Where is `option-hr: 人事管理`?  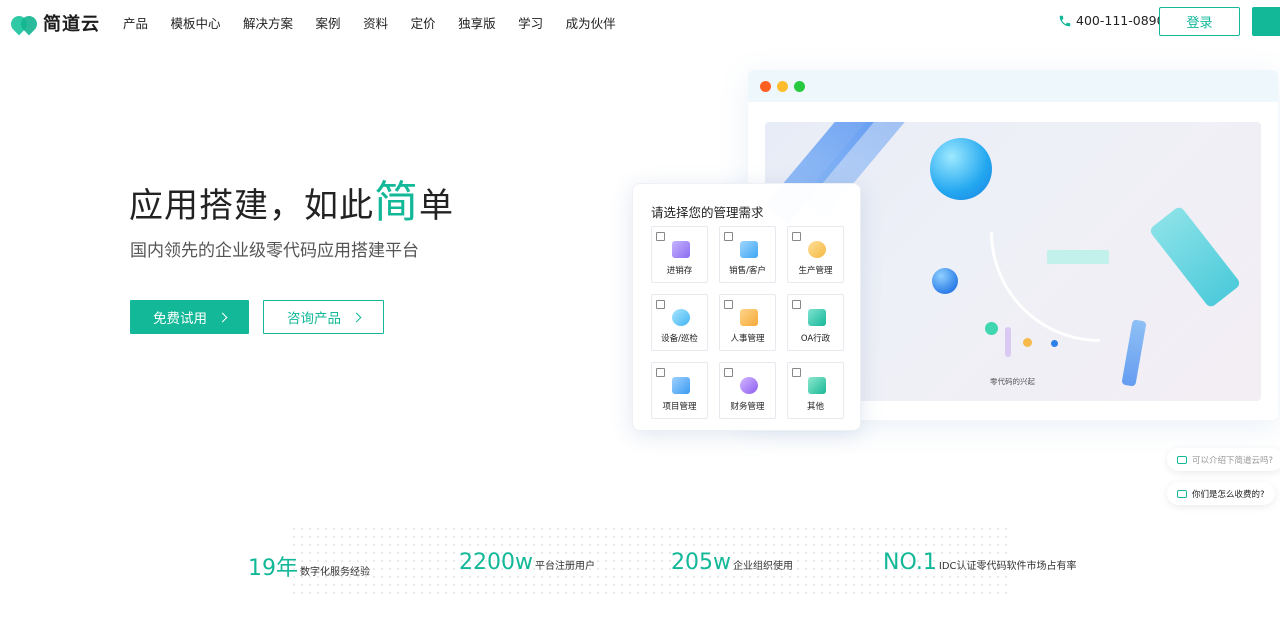
option-hr: 人事管理 is located at coordinates (747, 322).